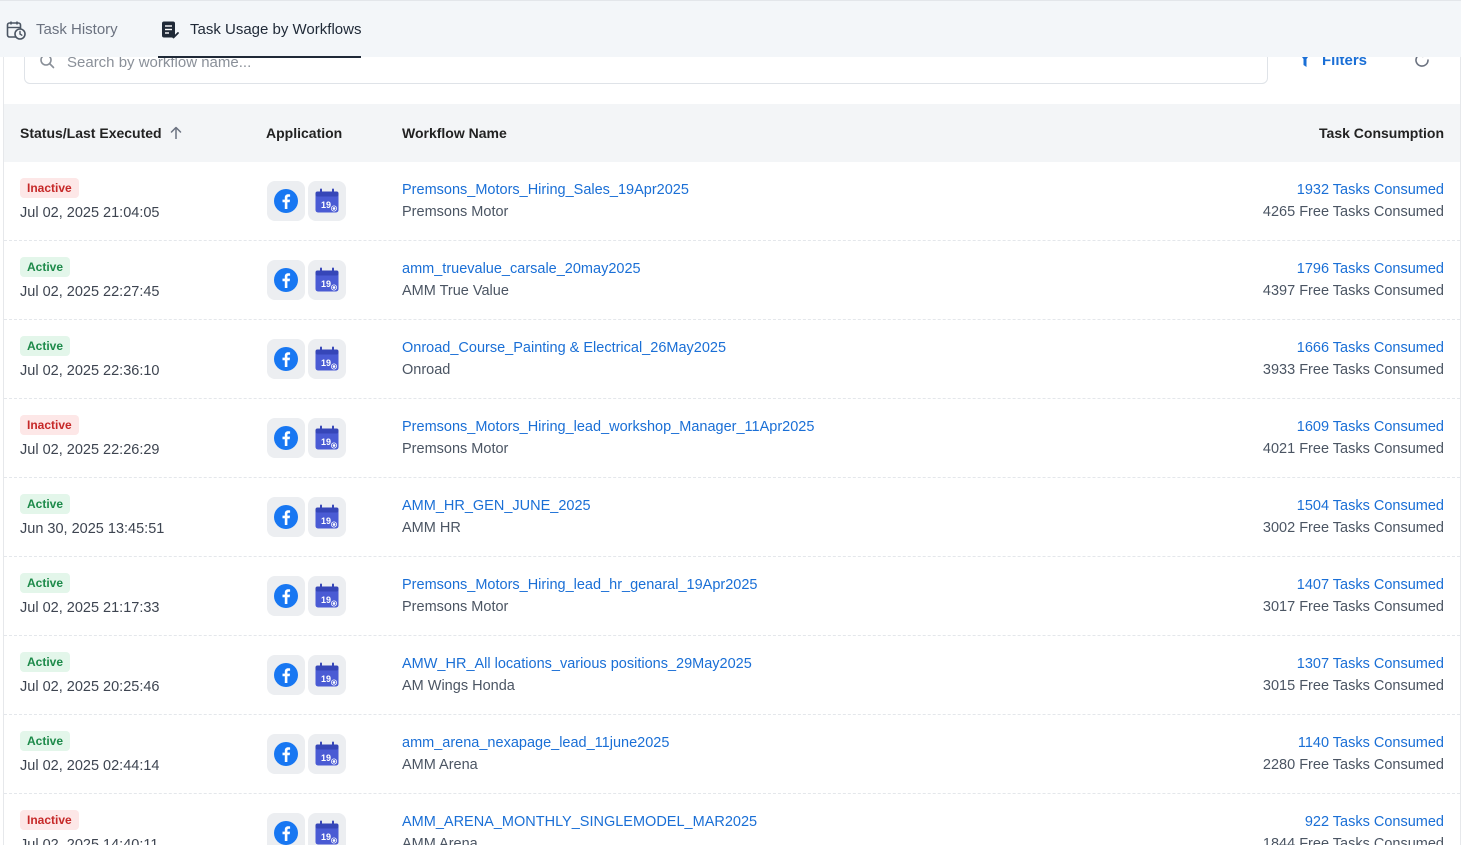  I want to click on last-executed: Jul 02, 2025 20:25:46, so click(90, 687).